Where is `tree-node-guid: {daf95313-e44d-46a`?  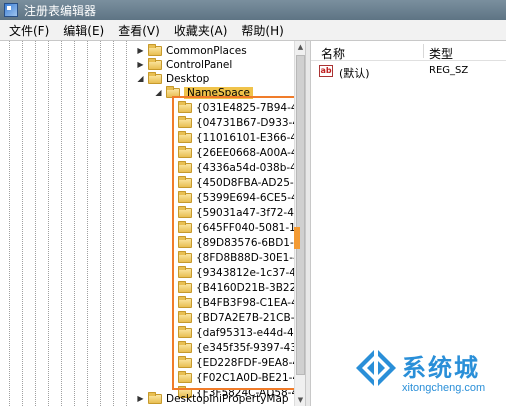
tree-node-guid: {daf95313-e44d-46a is located at coordinates (241, 332).